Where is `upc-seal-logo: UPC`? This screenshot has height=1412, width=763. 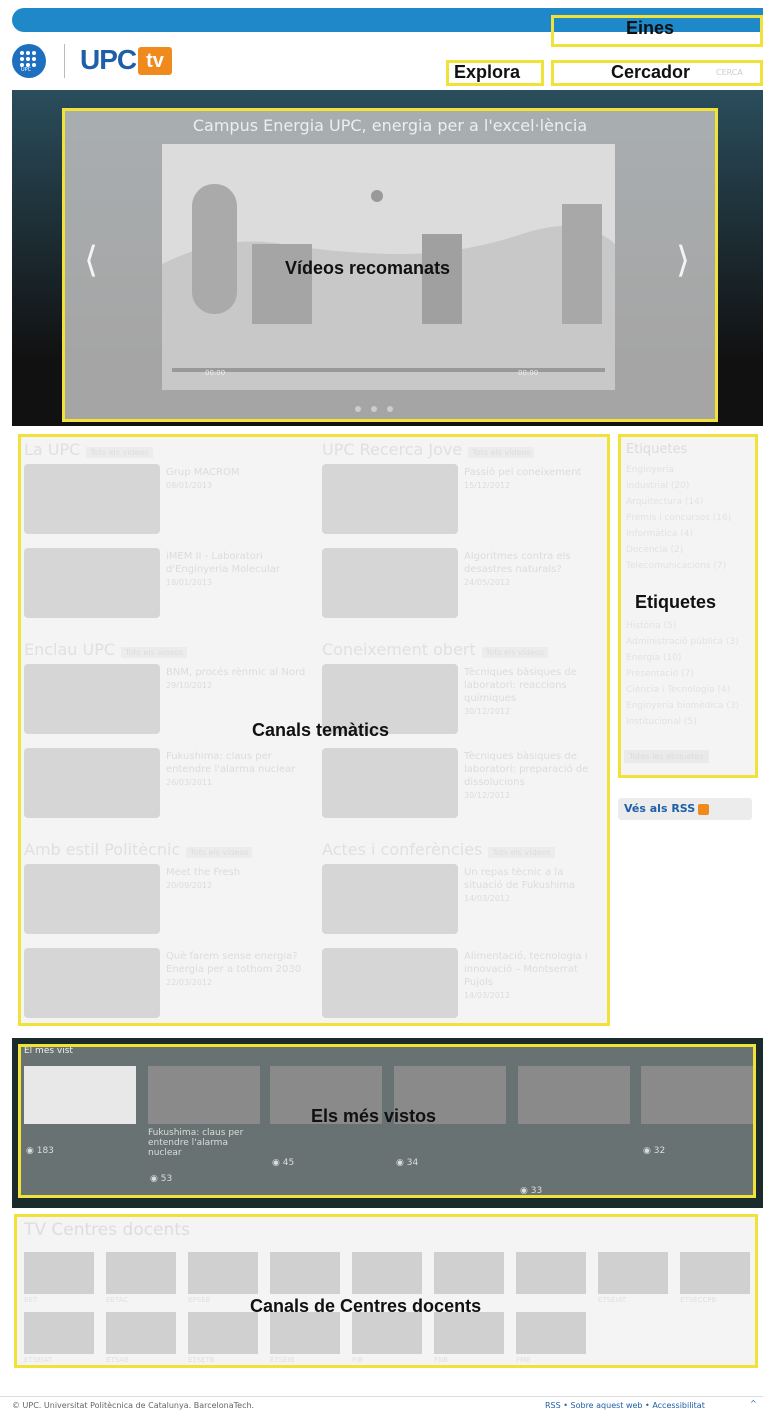
upc-seal-logo: UPC is located at coordinates (29, 61).